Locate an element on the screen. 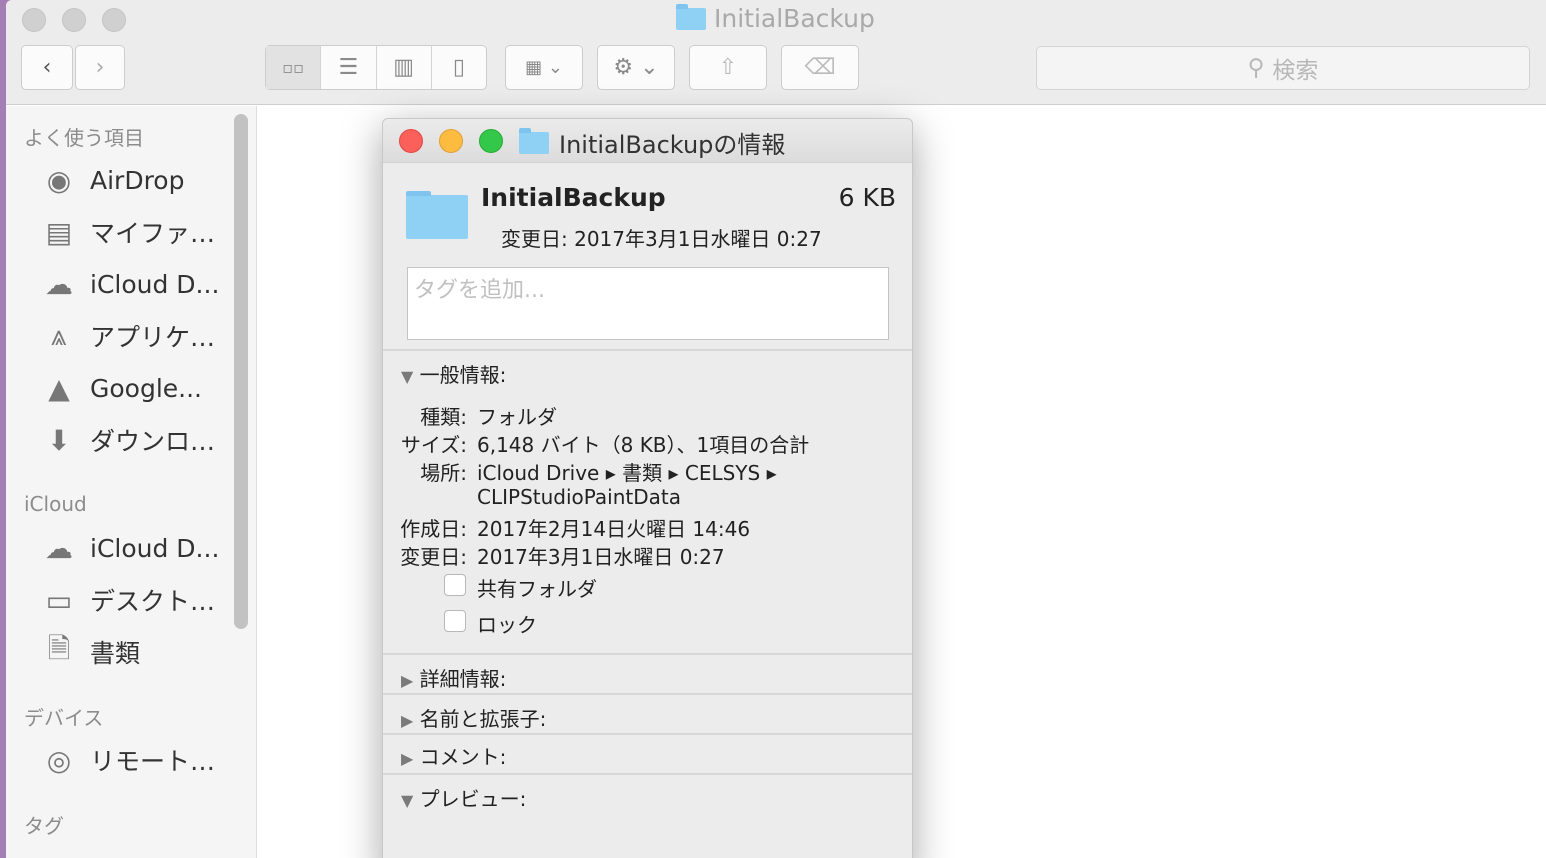  item-name: InitialBackup is located at coordinates (573, 197).